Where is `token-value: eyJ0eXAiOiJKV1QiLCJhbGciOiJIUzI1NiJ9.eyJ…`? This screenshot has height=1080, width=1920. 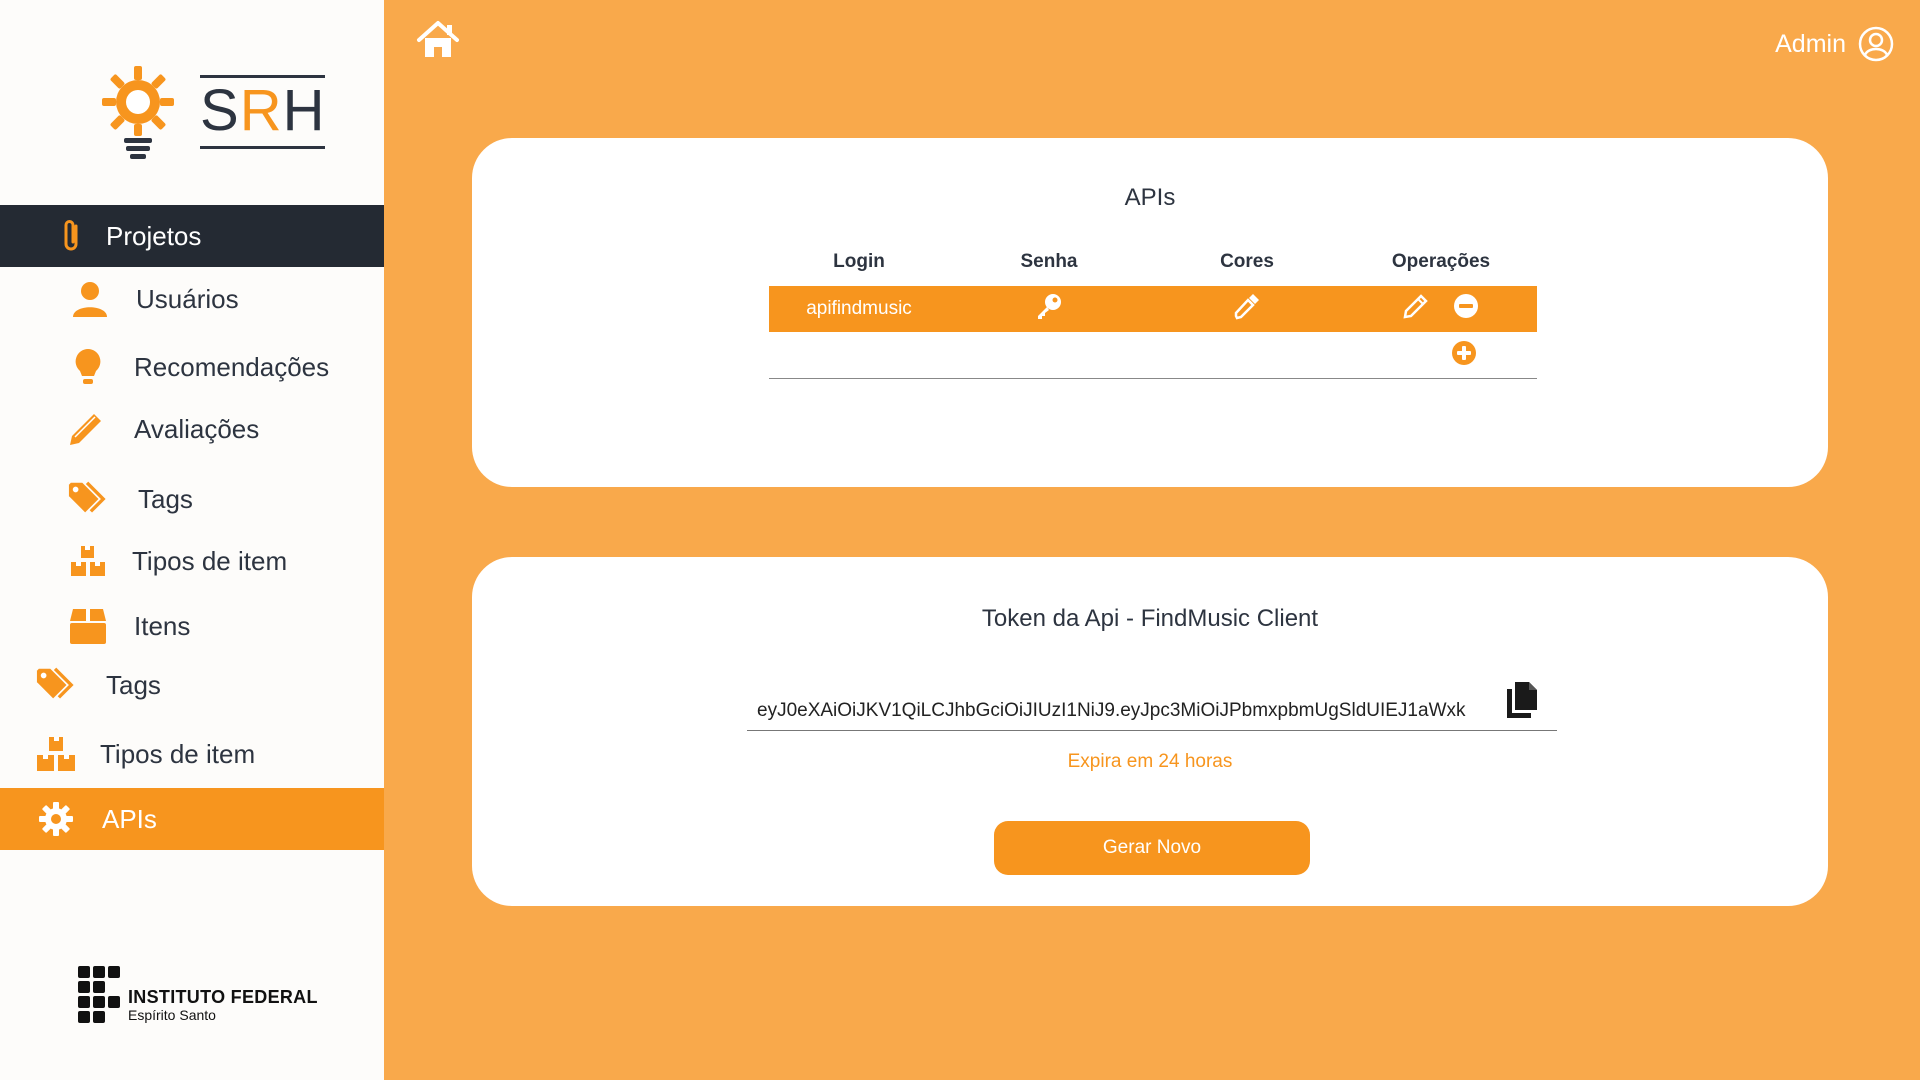
token-value: eyJ0eXAiOiJKV1QiLCJhbGciOiJIUzI1NiJ9.eyJ… is located at coordinates (1111, 710).